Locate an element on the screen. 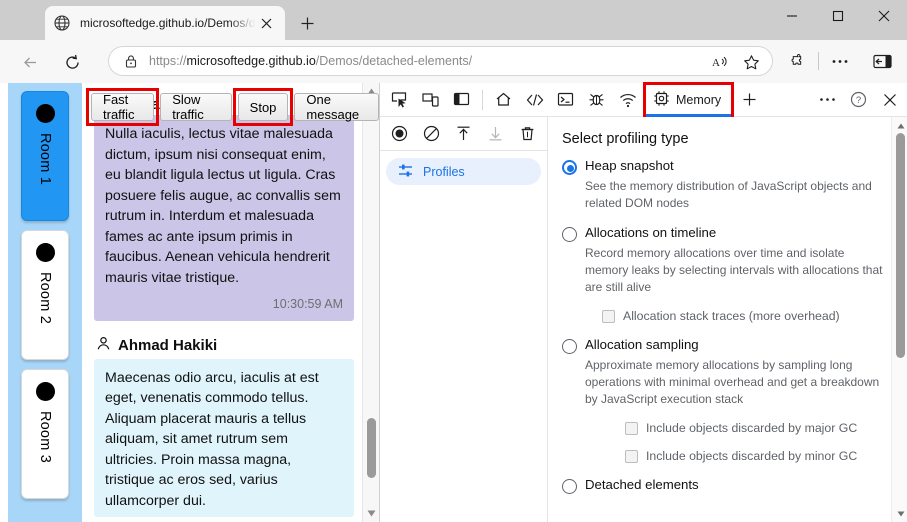 The image size is (907, 522). star-icon is located at coordinates (751, 62).